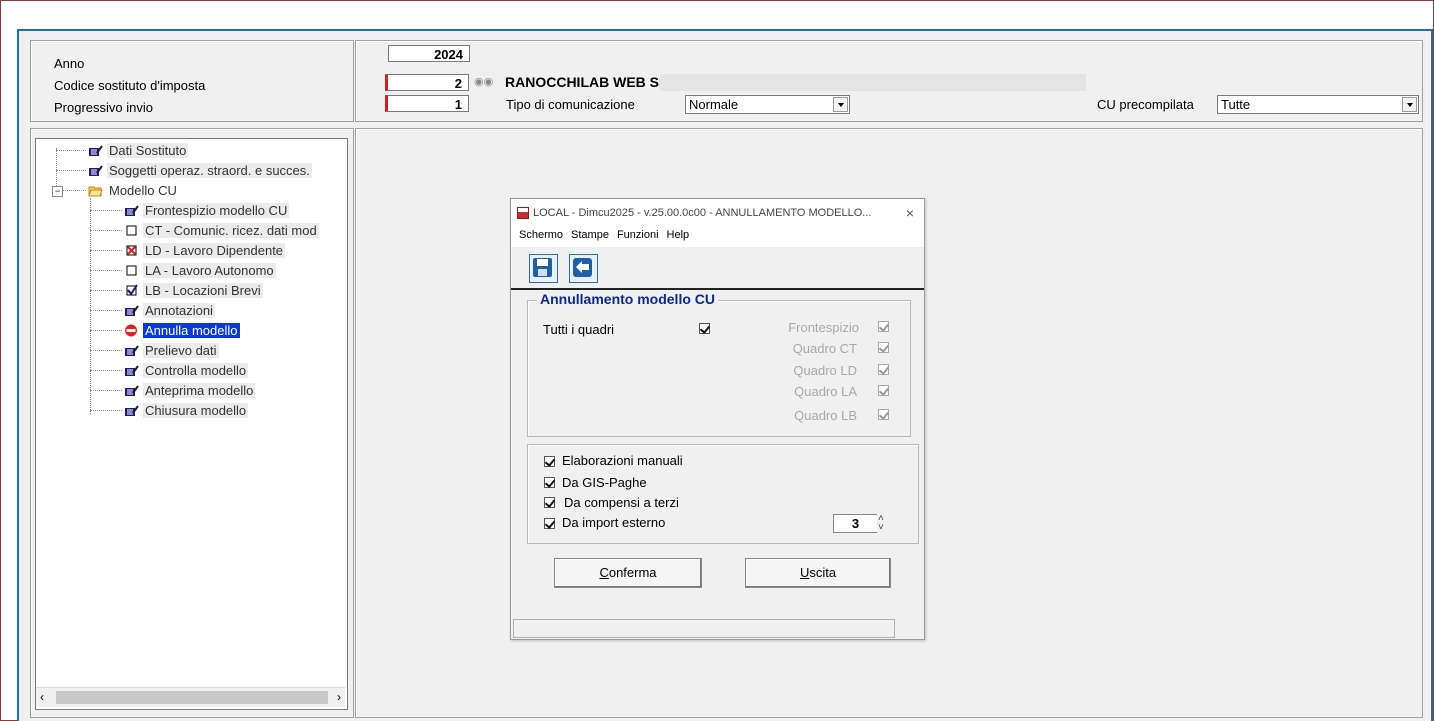 The width and height of the screenshot is (1434, 721). What do you see at coordinates (541, 235) in the screenshot?
I see `menu-schermo: Schermo` at bounding box center [541, 235].